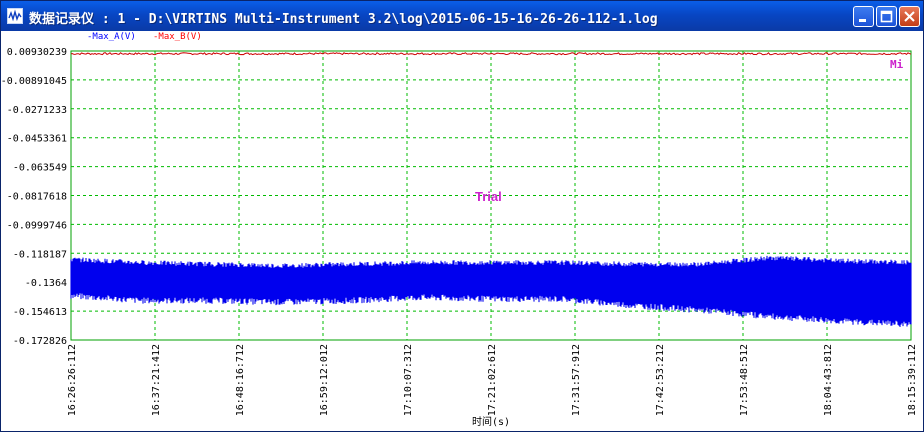  What do you see at coordinates (37, 139) in the screenshot?
I see `y-tick-label: -0.0453361` at bounding box center [37, 139].